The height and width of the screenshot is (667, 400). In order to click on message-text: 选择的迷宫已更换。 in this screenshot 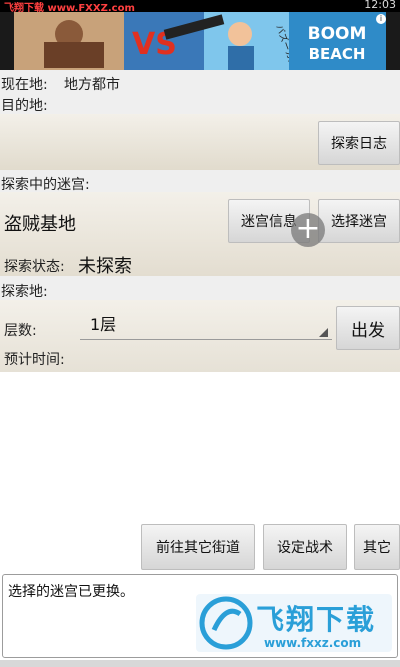, I will do `click(71, 592)`.